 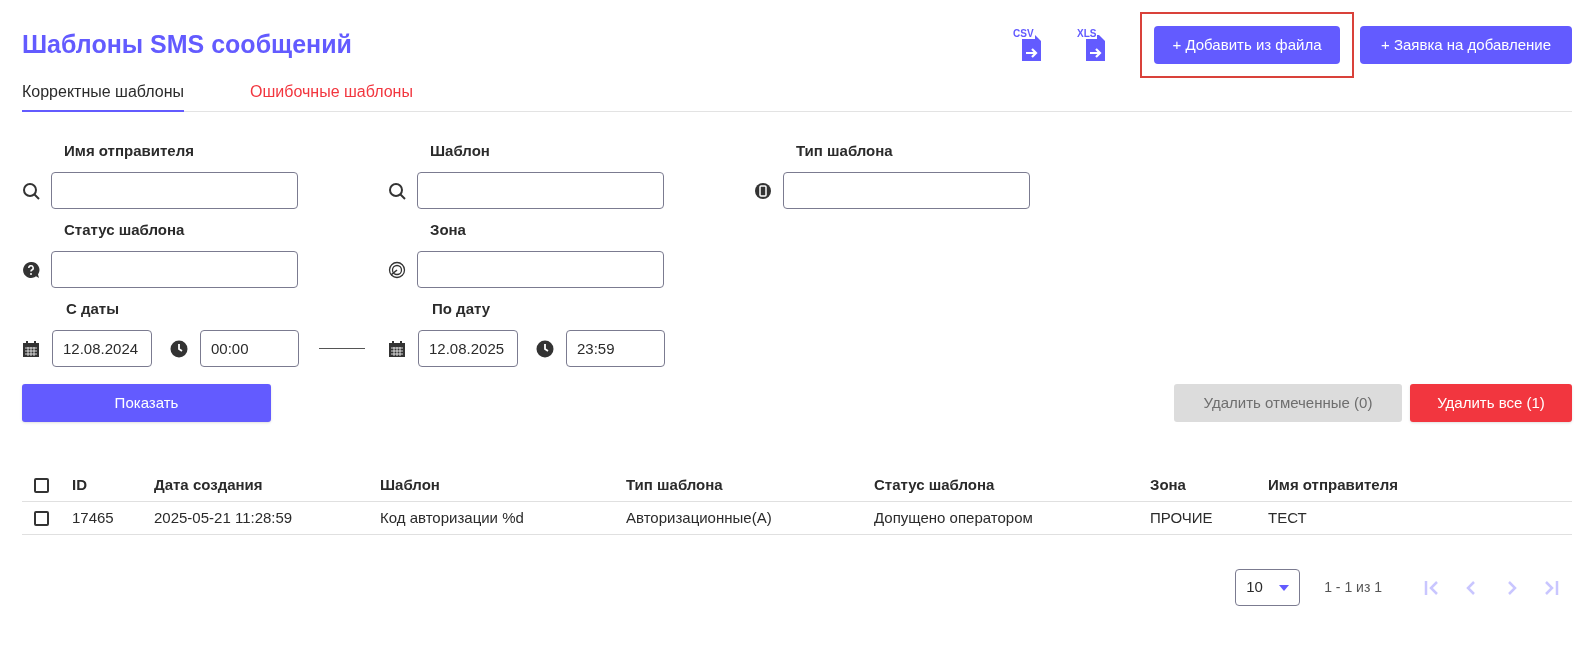 I want to click on field-label: Зона, so click(x=448, y=230).